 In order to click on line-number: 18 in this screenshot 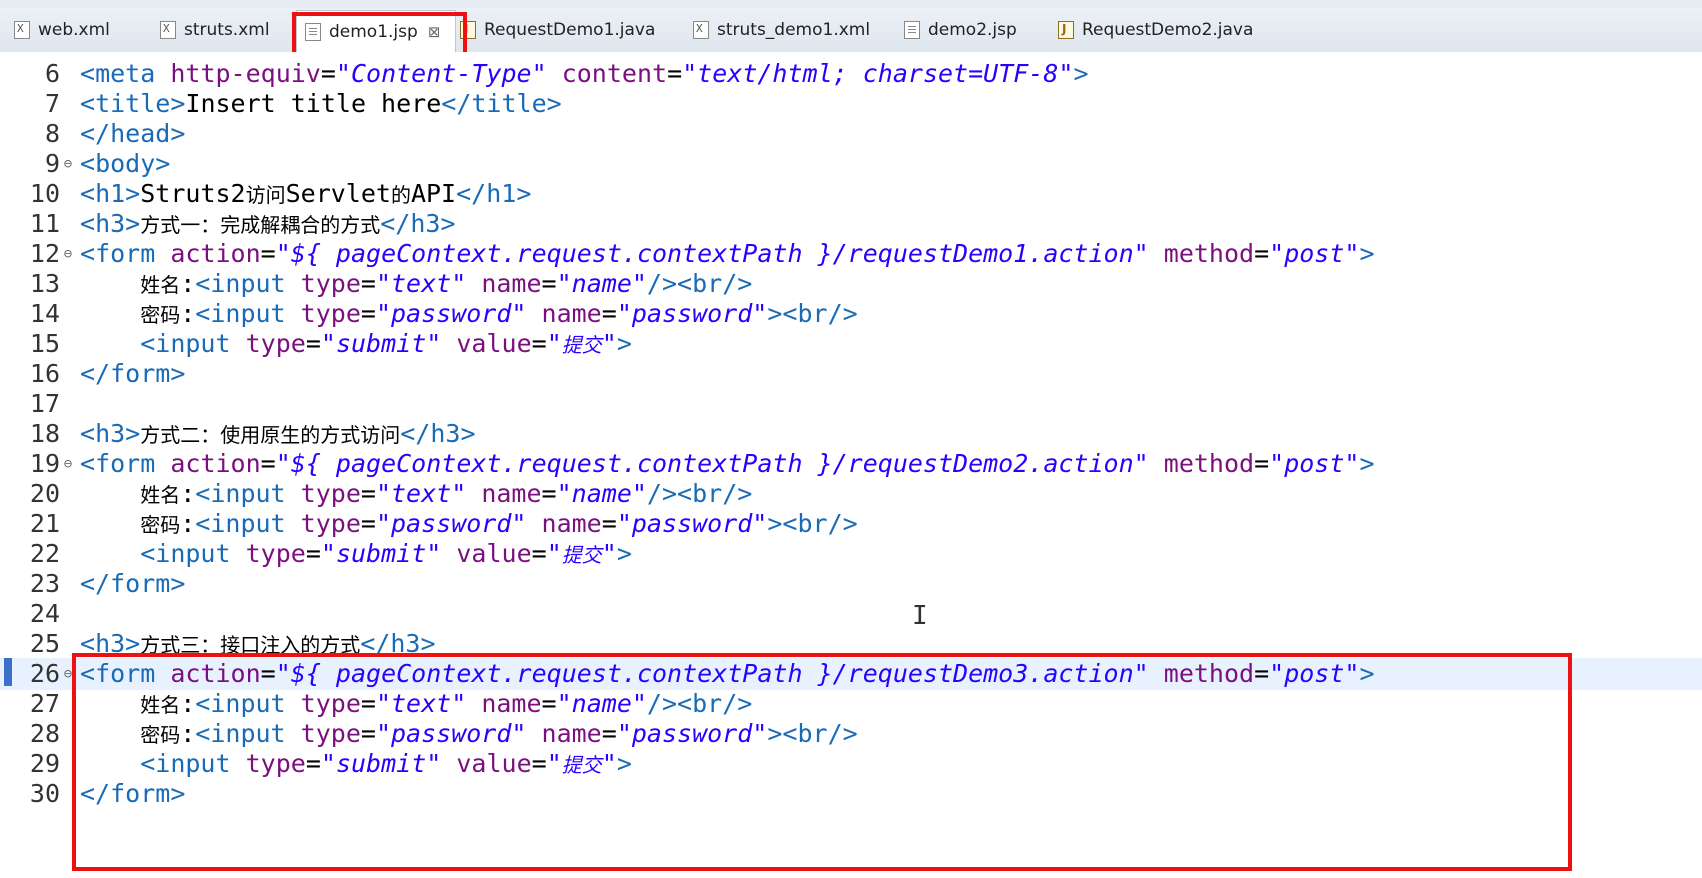, I will do `click(44, 433)`.